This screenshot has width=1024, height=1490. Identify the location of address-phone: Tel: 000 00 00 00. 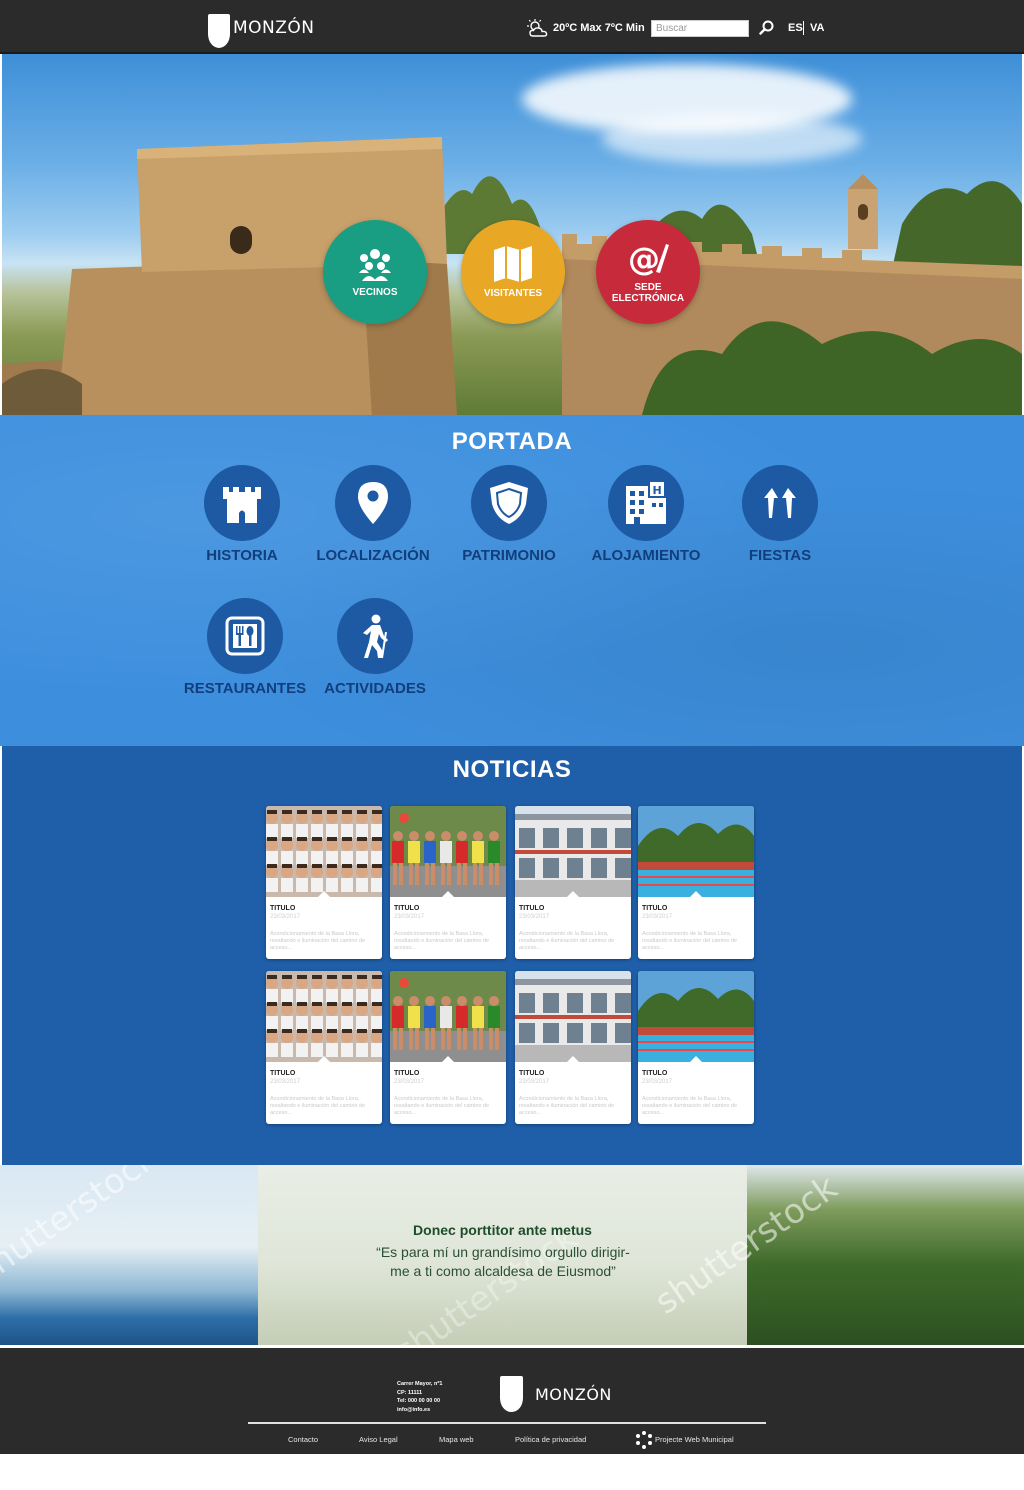
(419, 1401).